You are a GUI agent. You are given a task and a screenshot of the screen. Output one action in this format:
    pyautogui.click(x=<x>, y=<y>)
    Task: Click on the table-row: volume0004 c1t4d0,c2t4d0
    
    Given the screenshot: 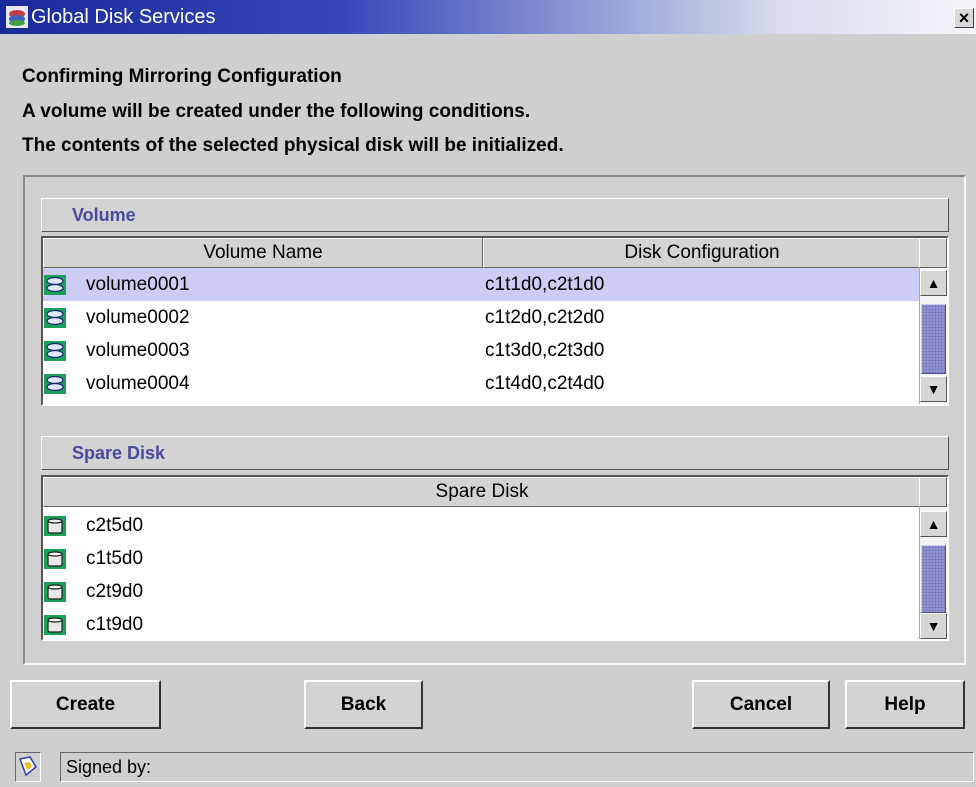 What is the action you would take?
    pyautogui.click(x=482, y=383)
    